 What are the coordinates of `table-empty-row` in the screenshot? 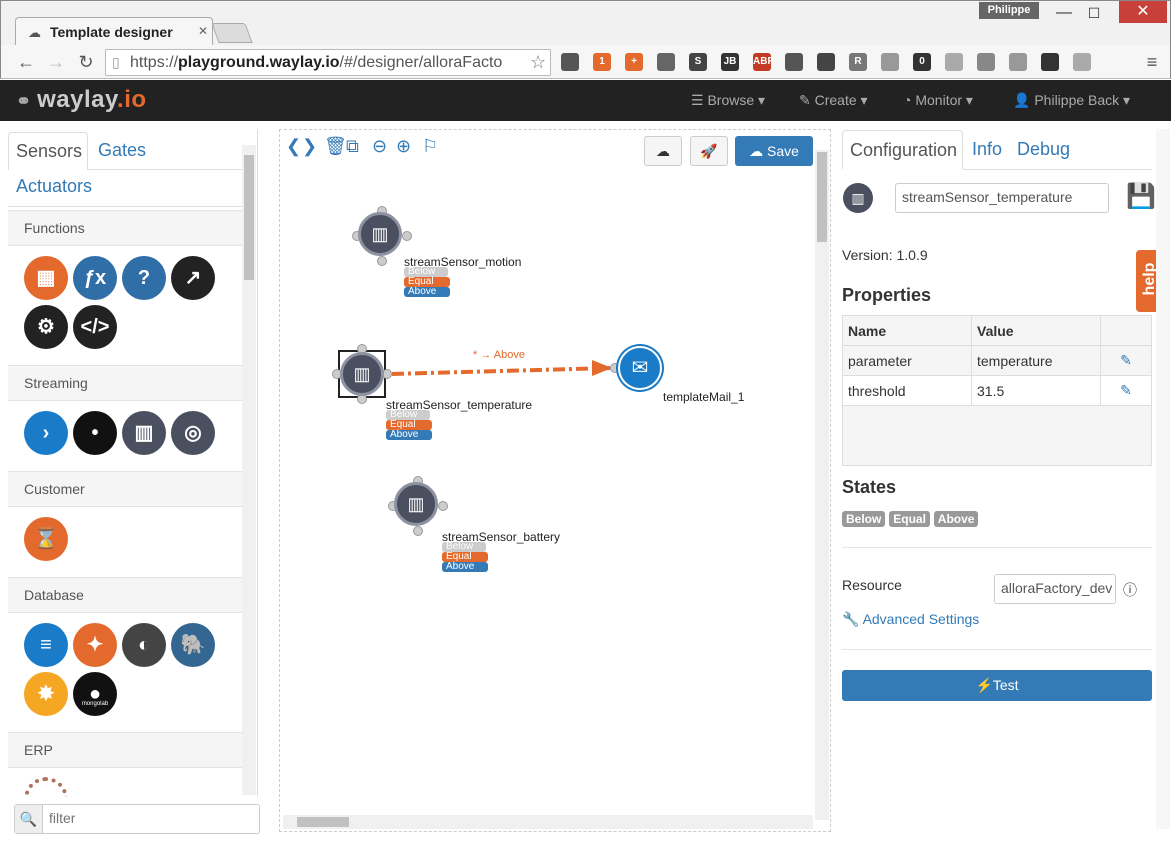 It's located at (997, 435).